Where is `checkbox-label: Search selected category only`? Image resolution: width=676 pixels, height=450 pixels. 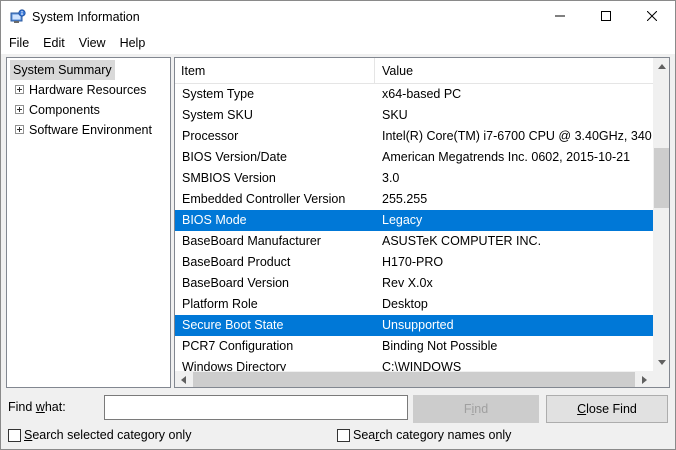 checkbox-label: Search selected category only is located at coordinates (107, 435).